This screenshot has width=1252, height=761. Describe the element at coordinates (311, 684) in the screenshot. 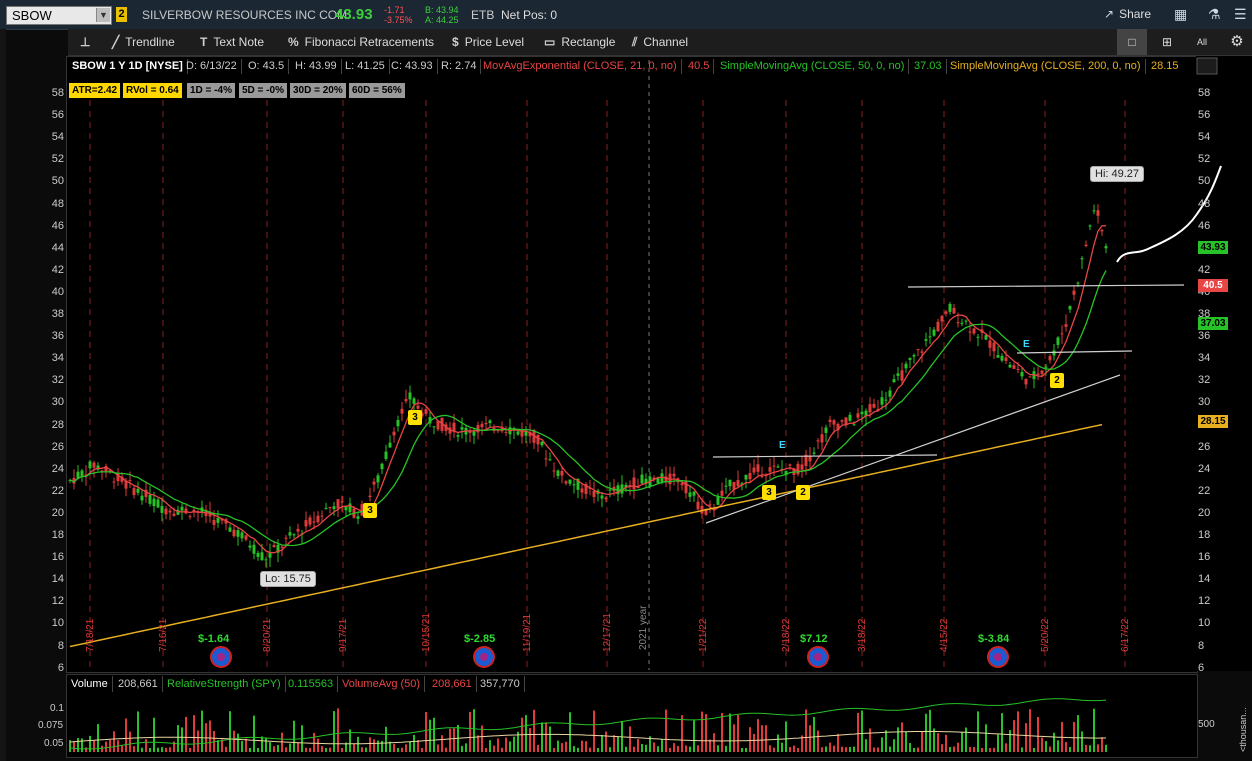

I see `rs-value: 0.115563` at that location.